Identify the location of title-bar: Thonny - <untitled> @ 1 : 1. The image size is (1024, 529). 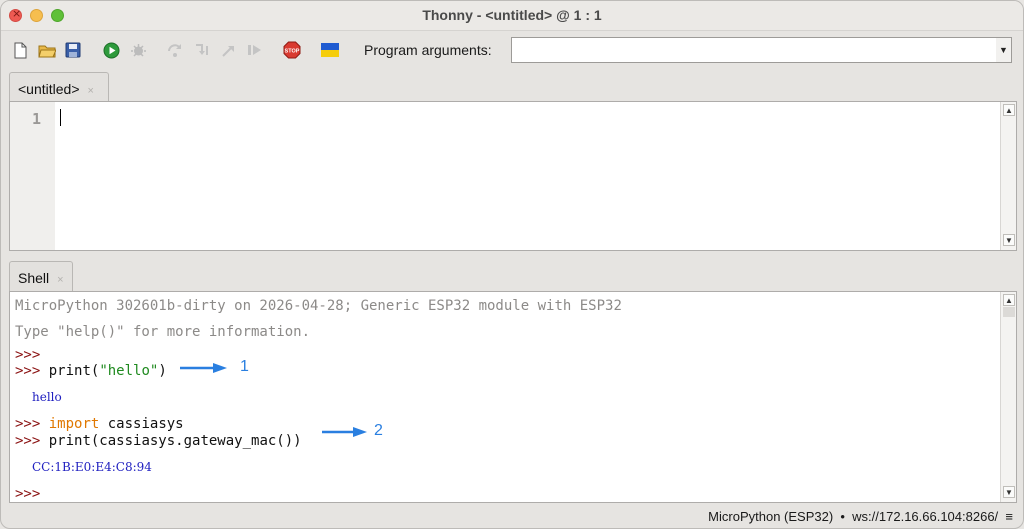
(512, 16).